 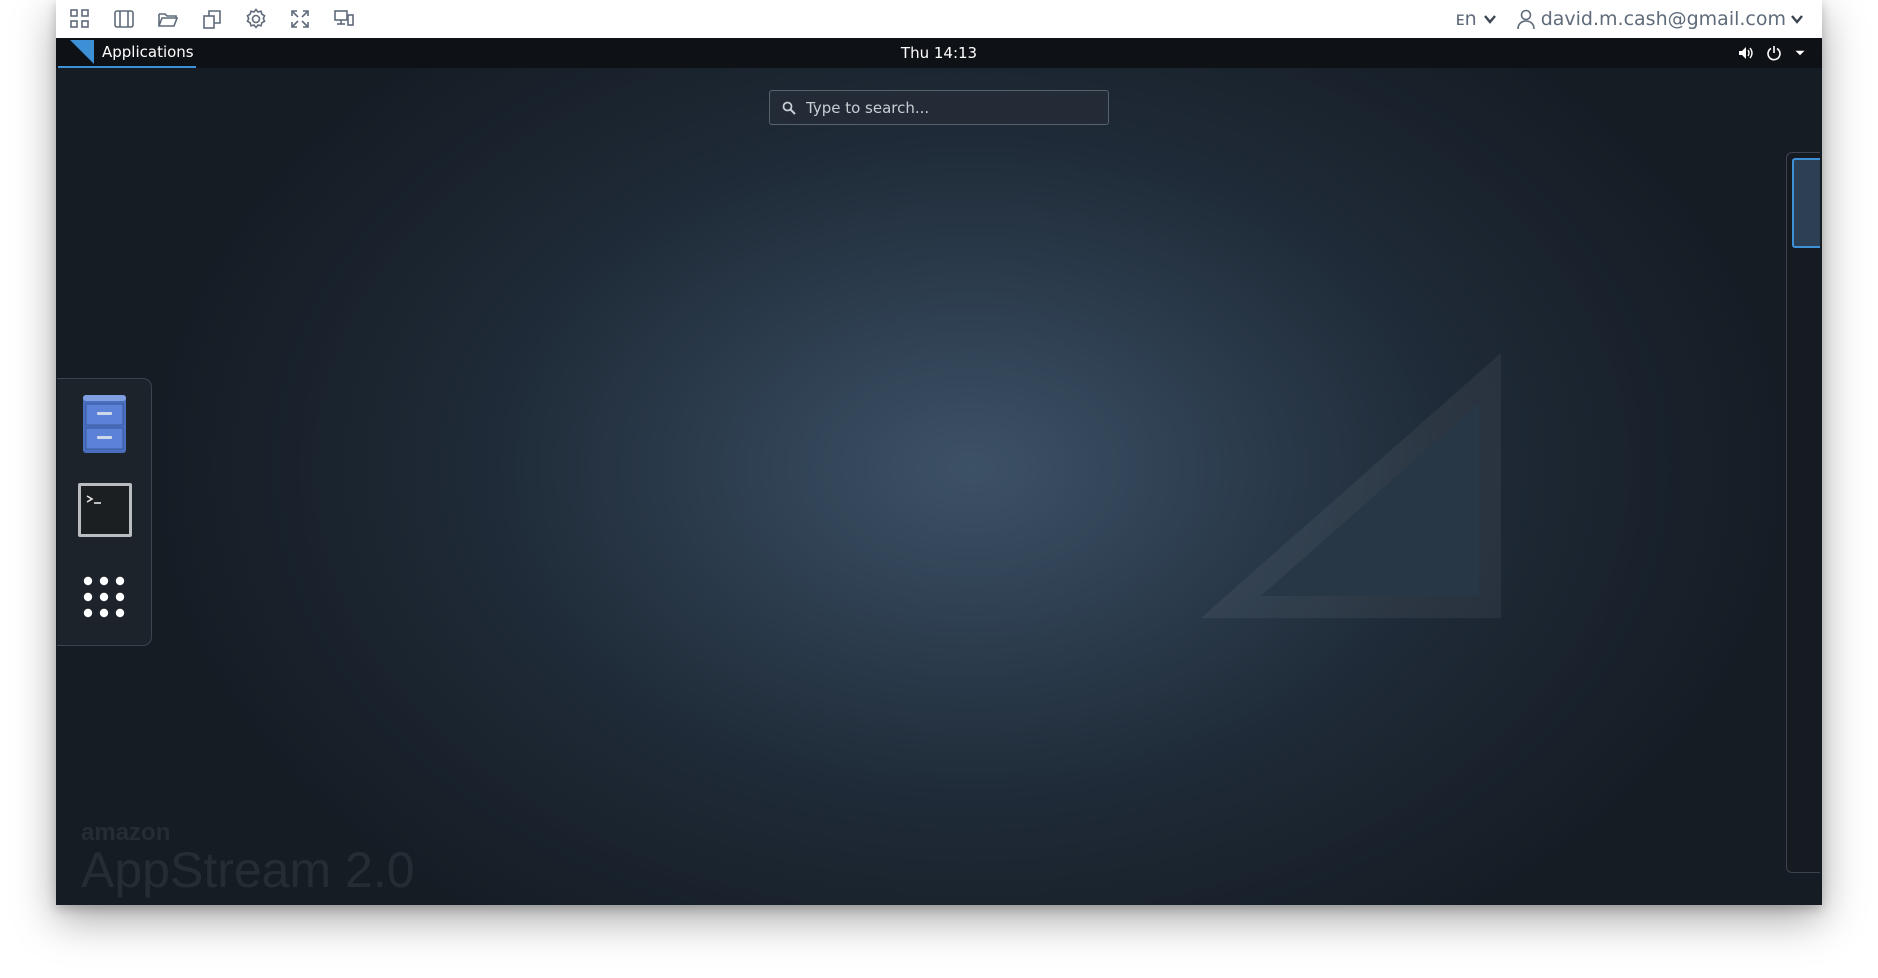 What do you see at coordinates (1803, 512) in the screenshot?
I see `workspace-switcher` at bounding box center [1803, 512].